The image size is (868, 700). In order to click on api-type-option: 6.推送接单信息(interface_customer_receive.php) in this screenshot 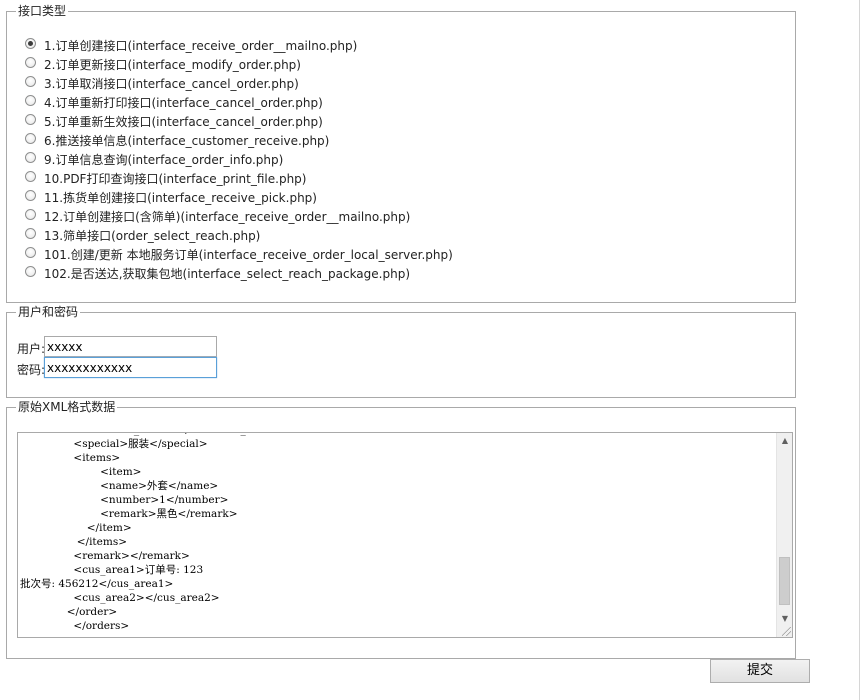, I will do `click(239, 141)`.